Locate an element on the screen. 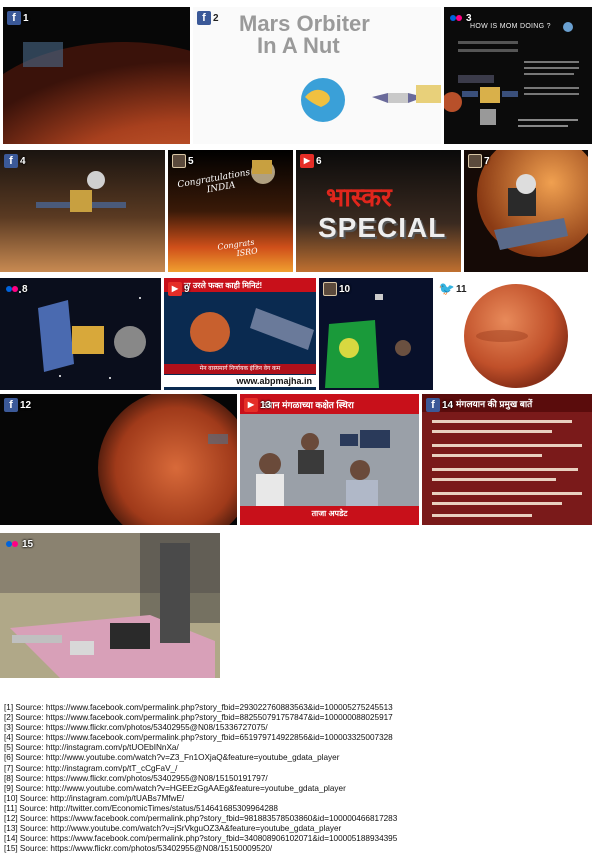  tile-number: 10 is located at coordinates (345, 289).